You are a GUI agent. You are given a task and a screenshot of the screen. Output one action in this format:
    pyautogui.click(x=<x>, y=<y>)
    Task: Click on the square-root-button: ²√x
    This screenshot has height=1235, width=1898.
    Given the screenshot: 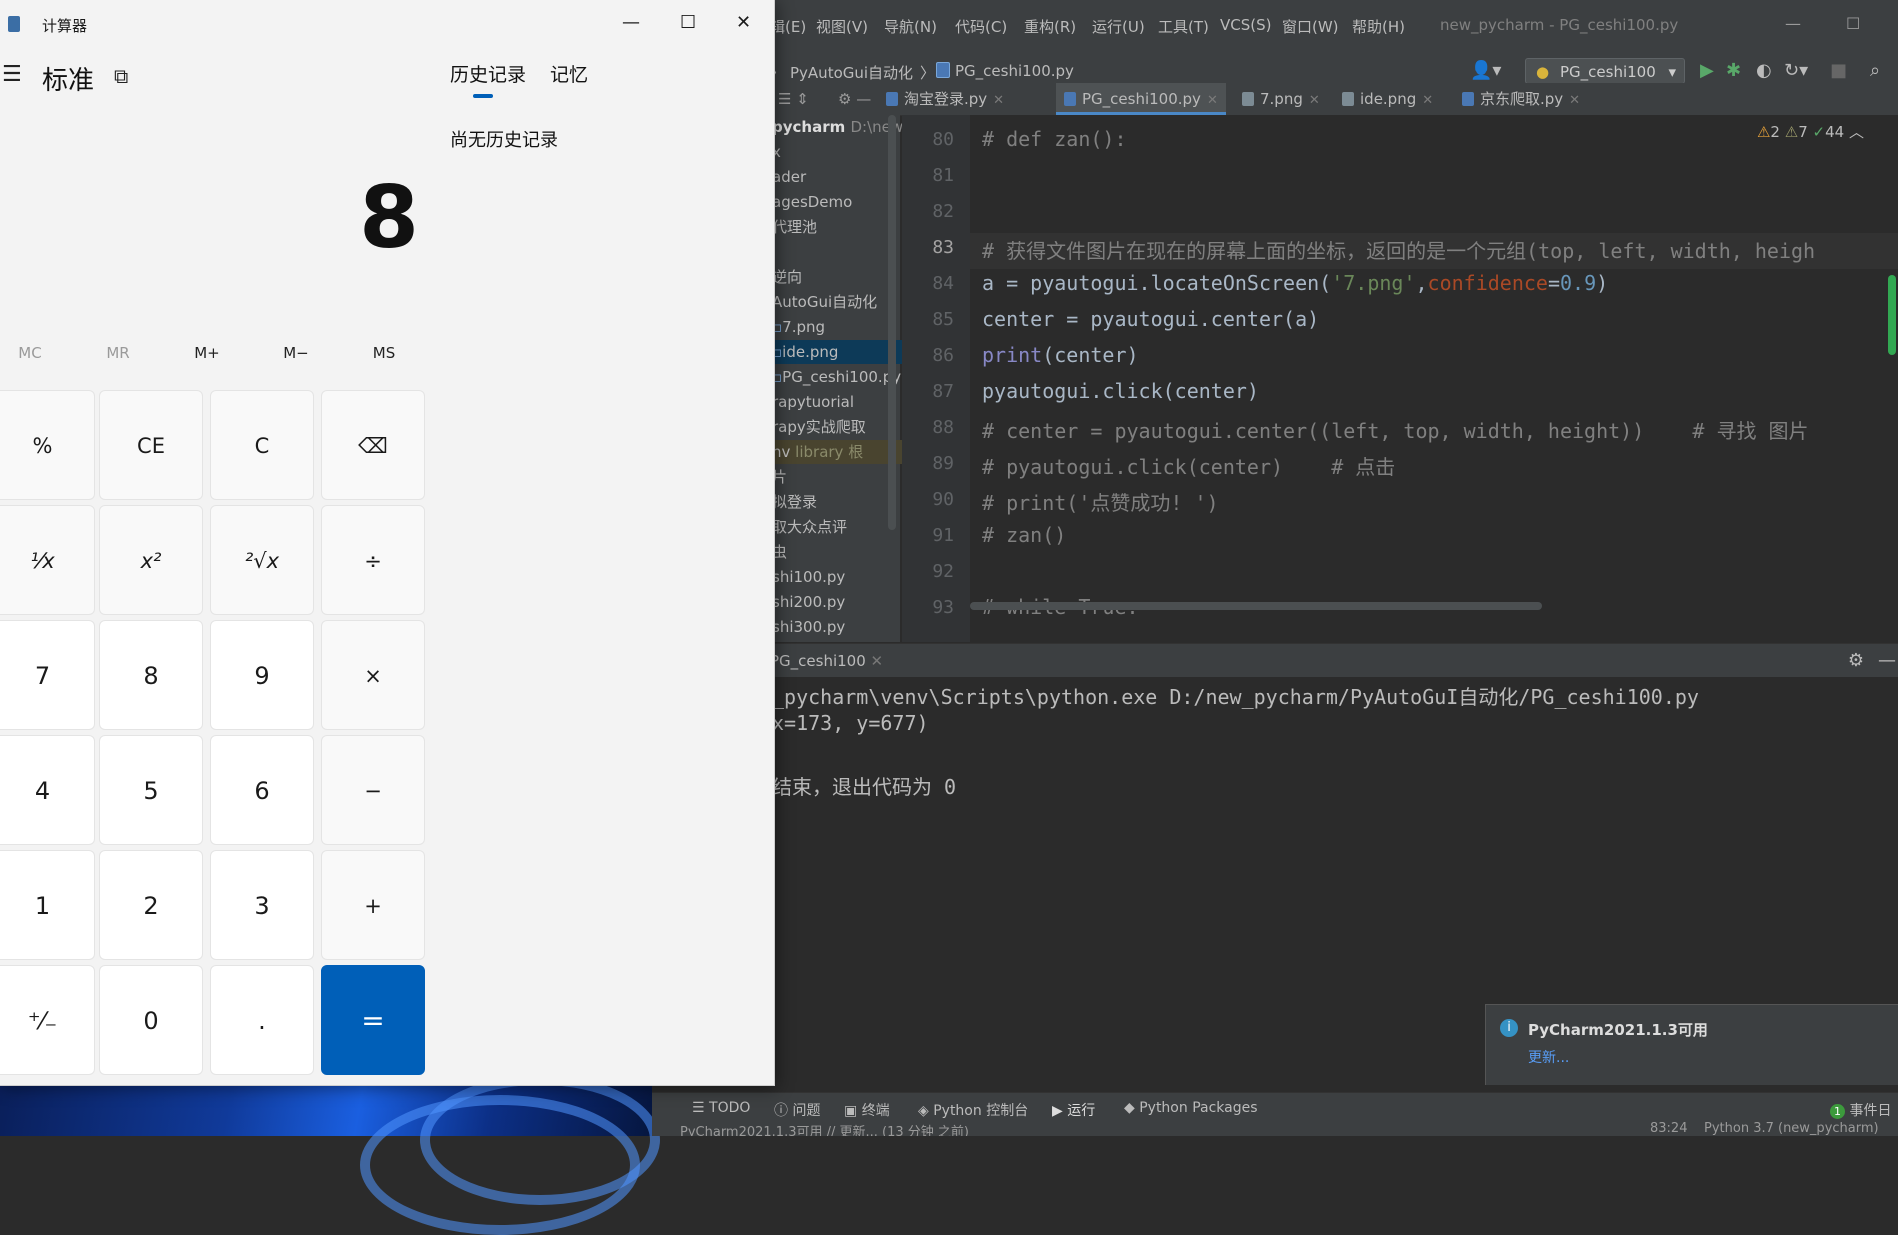 What is the action you would take?
    pyautogui.click(x=262, y=560)
    